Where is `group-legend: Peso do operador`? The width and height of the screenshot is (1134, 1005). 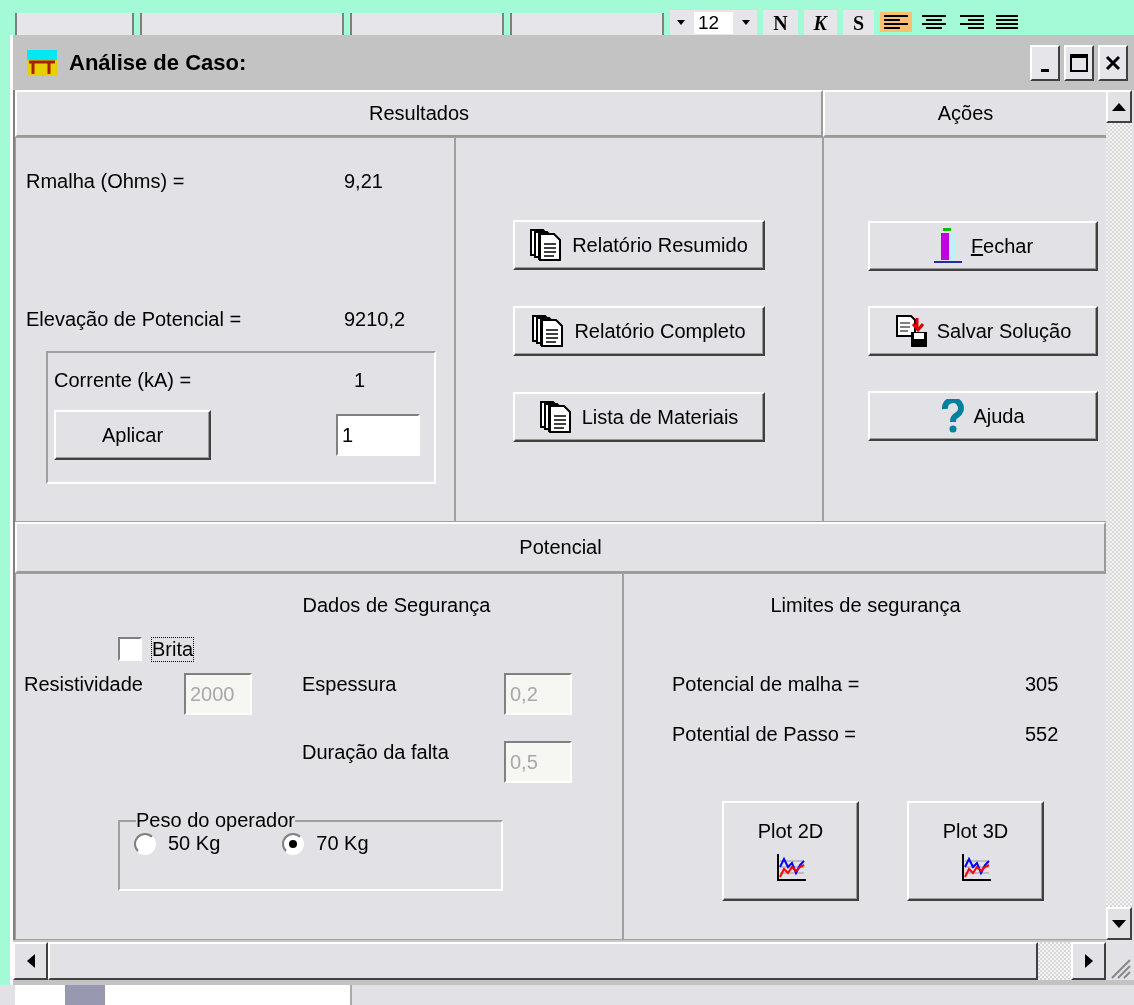 group-legend: Peso do operador is located at coordinates (215, 820).